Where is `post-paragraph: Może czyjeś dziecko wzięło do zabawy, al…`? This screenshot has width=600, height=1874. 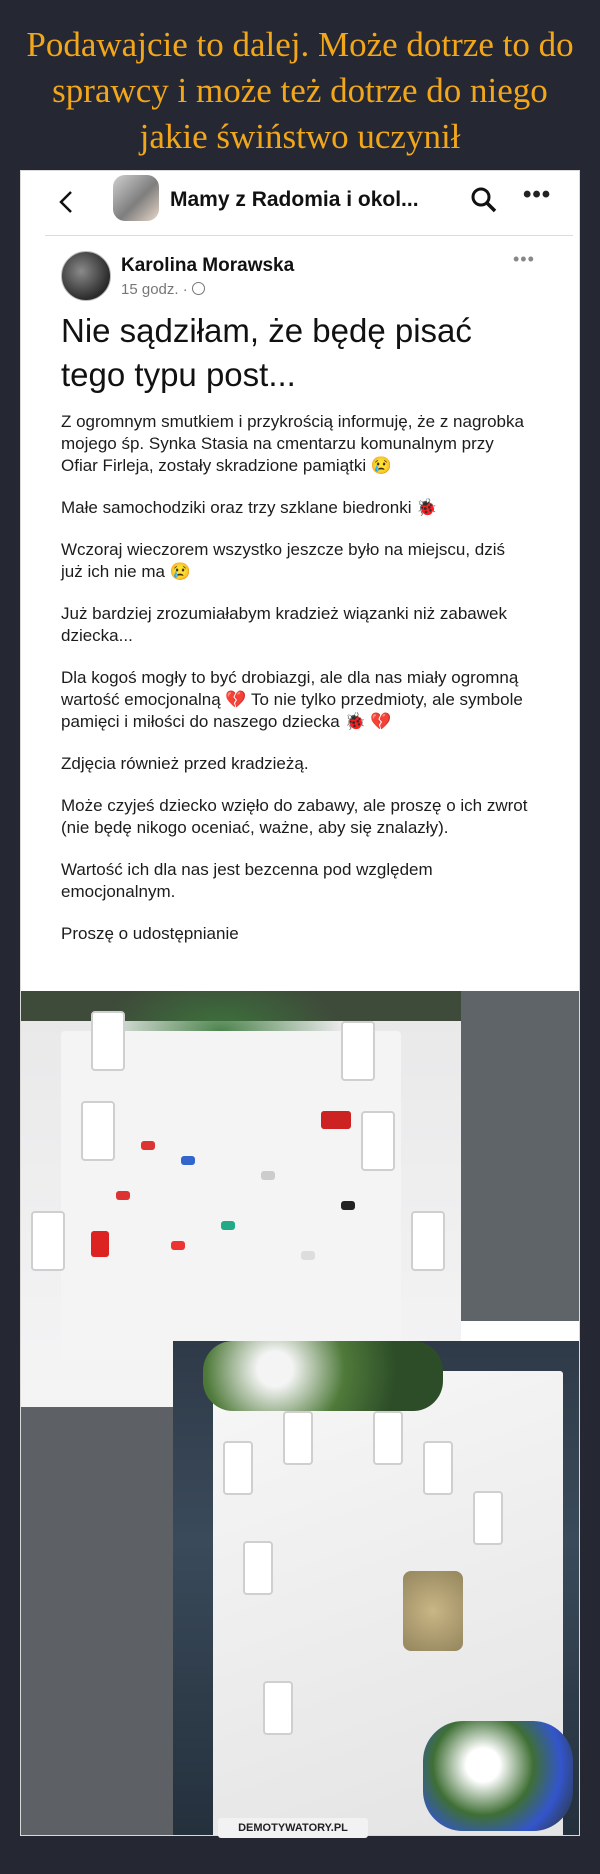
post-paragraph: Może czyjeś dziecko wzięło do zabawy, al… is located at coordinates (294, 816).